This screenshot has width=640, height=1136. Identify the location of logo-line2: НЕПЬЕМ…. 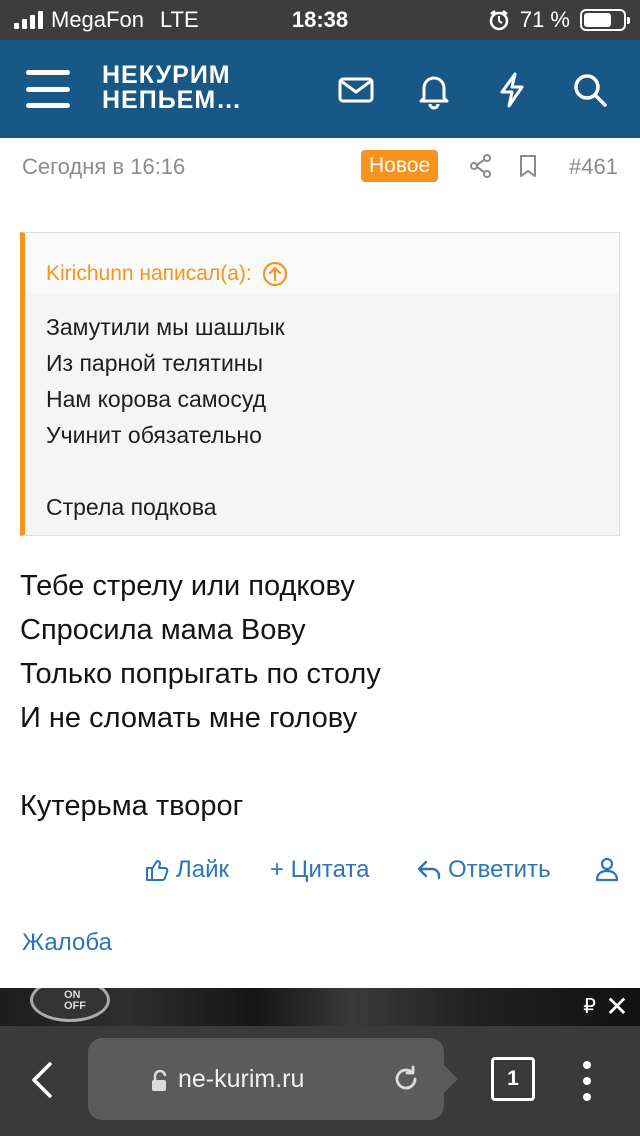
(172, 100).